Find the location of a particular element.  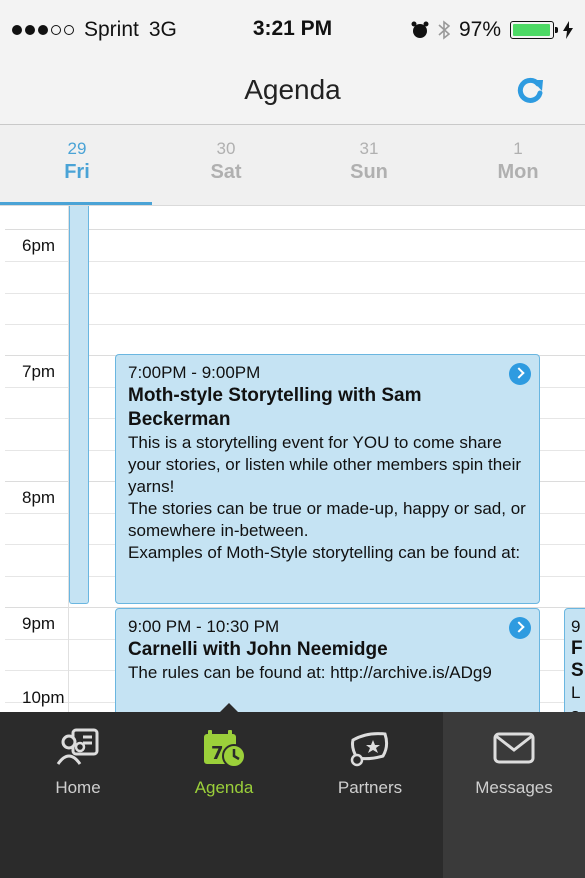

partial-line: 9 is located at coordinates (576, 626).